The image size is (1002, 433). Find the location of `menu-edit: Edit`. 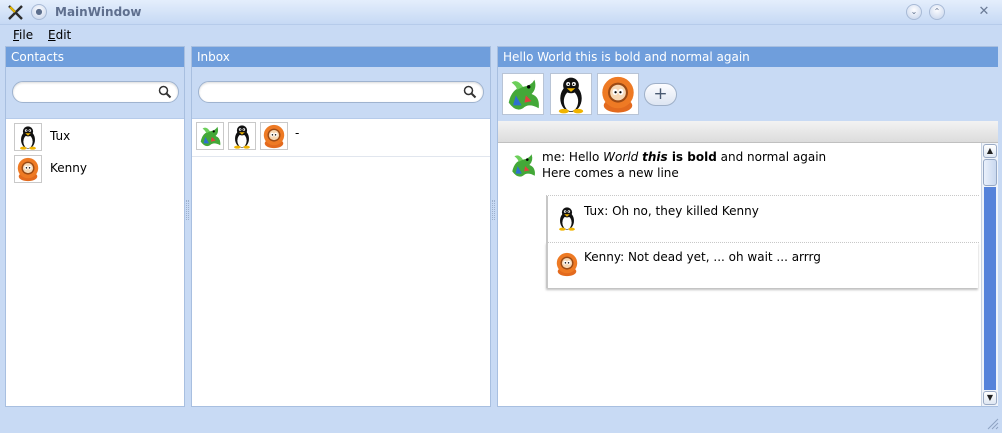

menu-edit: Edit is located at coordinates (59, 35).